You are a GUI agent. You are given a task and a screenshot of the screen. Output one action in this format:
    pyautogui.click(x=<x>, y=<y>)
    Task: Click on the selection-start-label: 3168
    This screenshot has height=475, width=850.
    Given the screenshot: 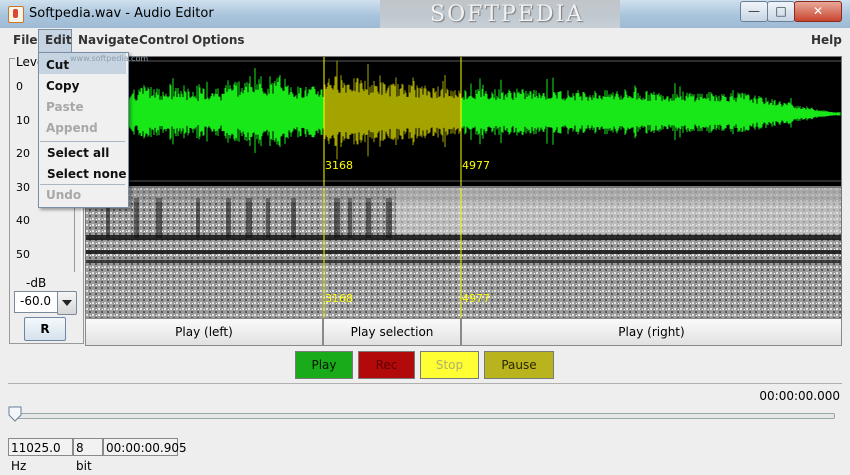 What is the action you would take?
    pyautogui.click(x=339, y=165)
    